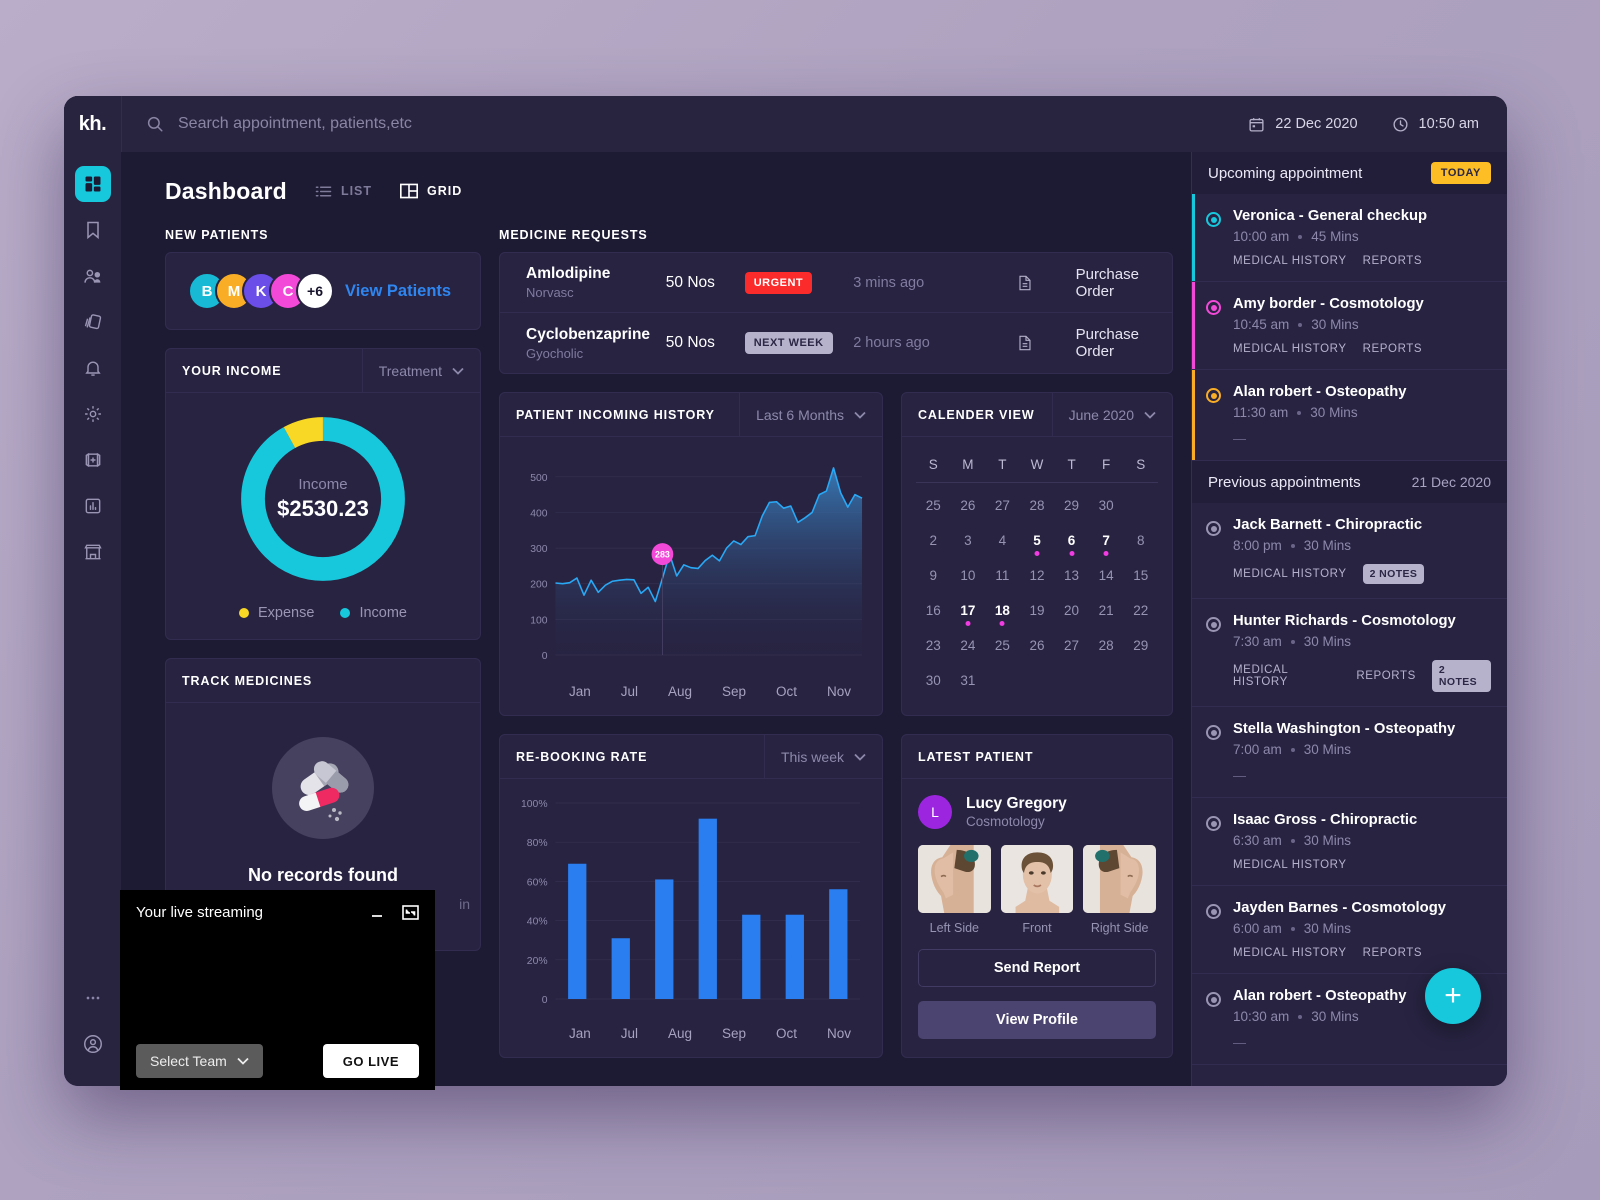 The height and width of the screenshot is (1200, 1600). What do you see at coordinates (1037, 890) in the screenshot?
I see `patient-photo-front: Front` at bounding box center [1037, 890].